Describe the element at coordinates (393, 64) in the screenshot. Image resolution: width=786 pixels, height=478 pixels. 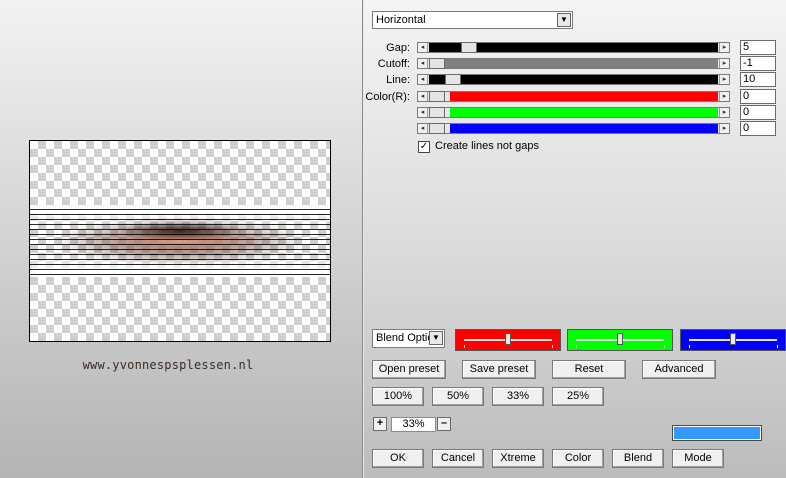
I see `cutoff-label: Cutoff:` at that location.